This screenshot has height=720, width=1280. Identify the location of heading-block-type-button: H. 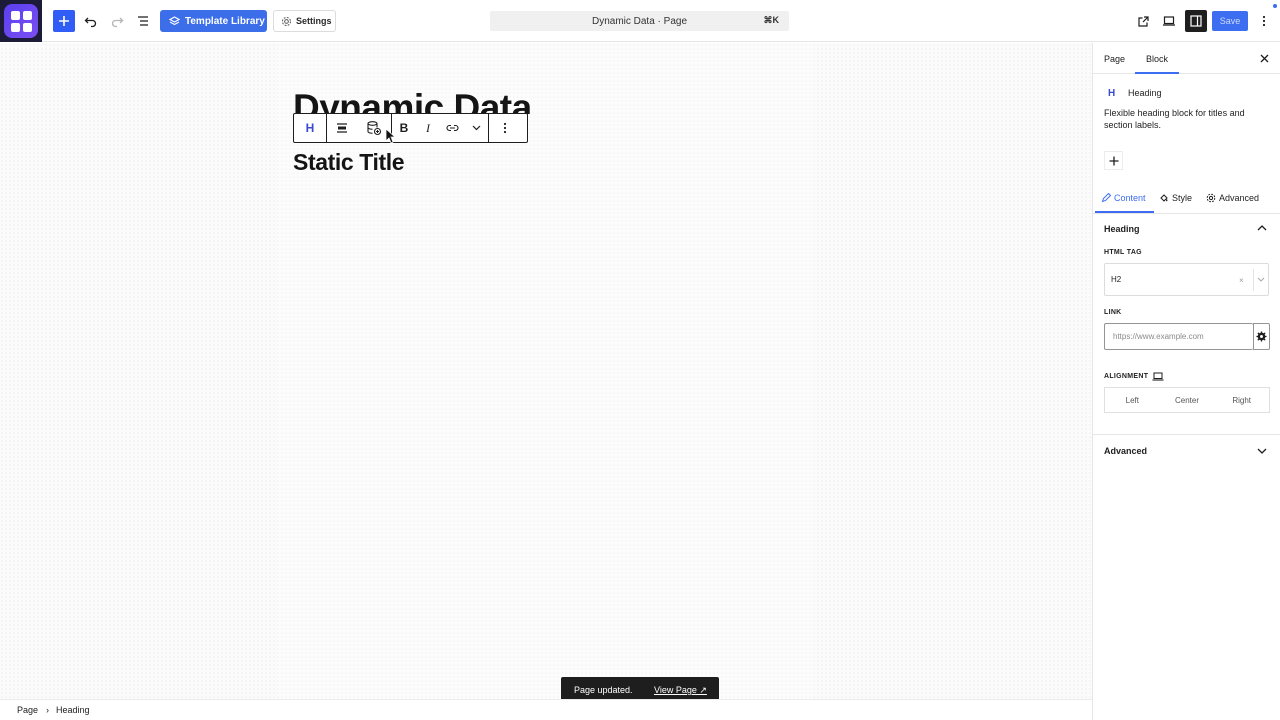
(310, 128).